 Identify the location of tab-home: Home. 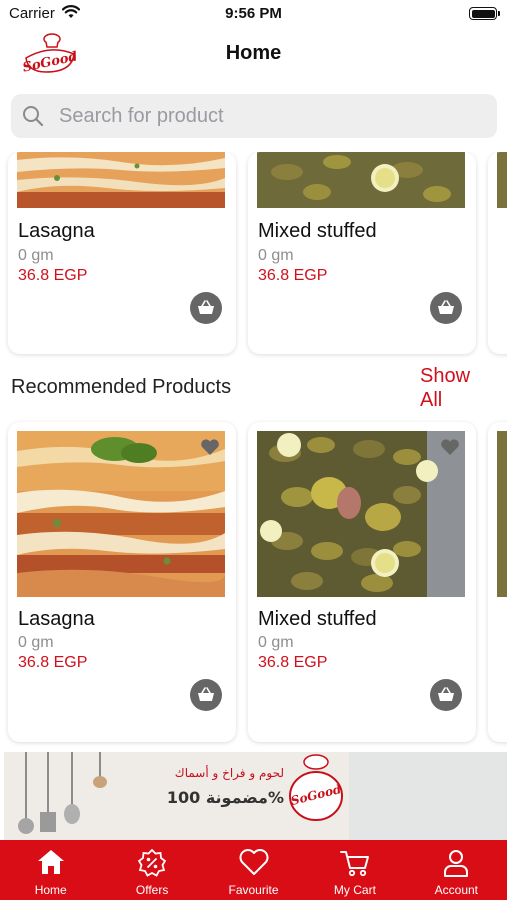
(50, 870).